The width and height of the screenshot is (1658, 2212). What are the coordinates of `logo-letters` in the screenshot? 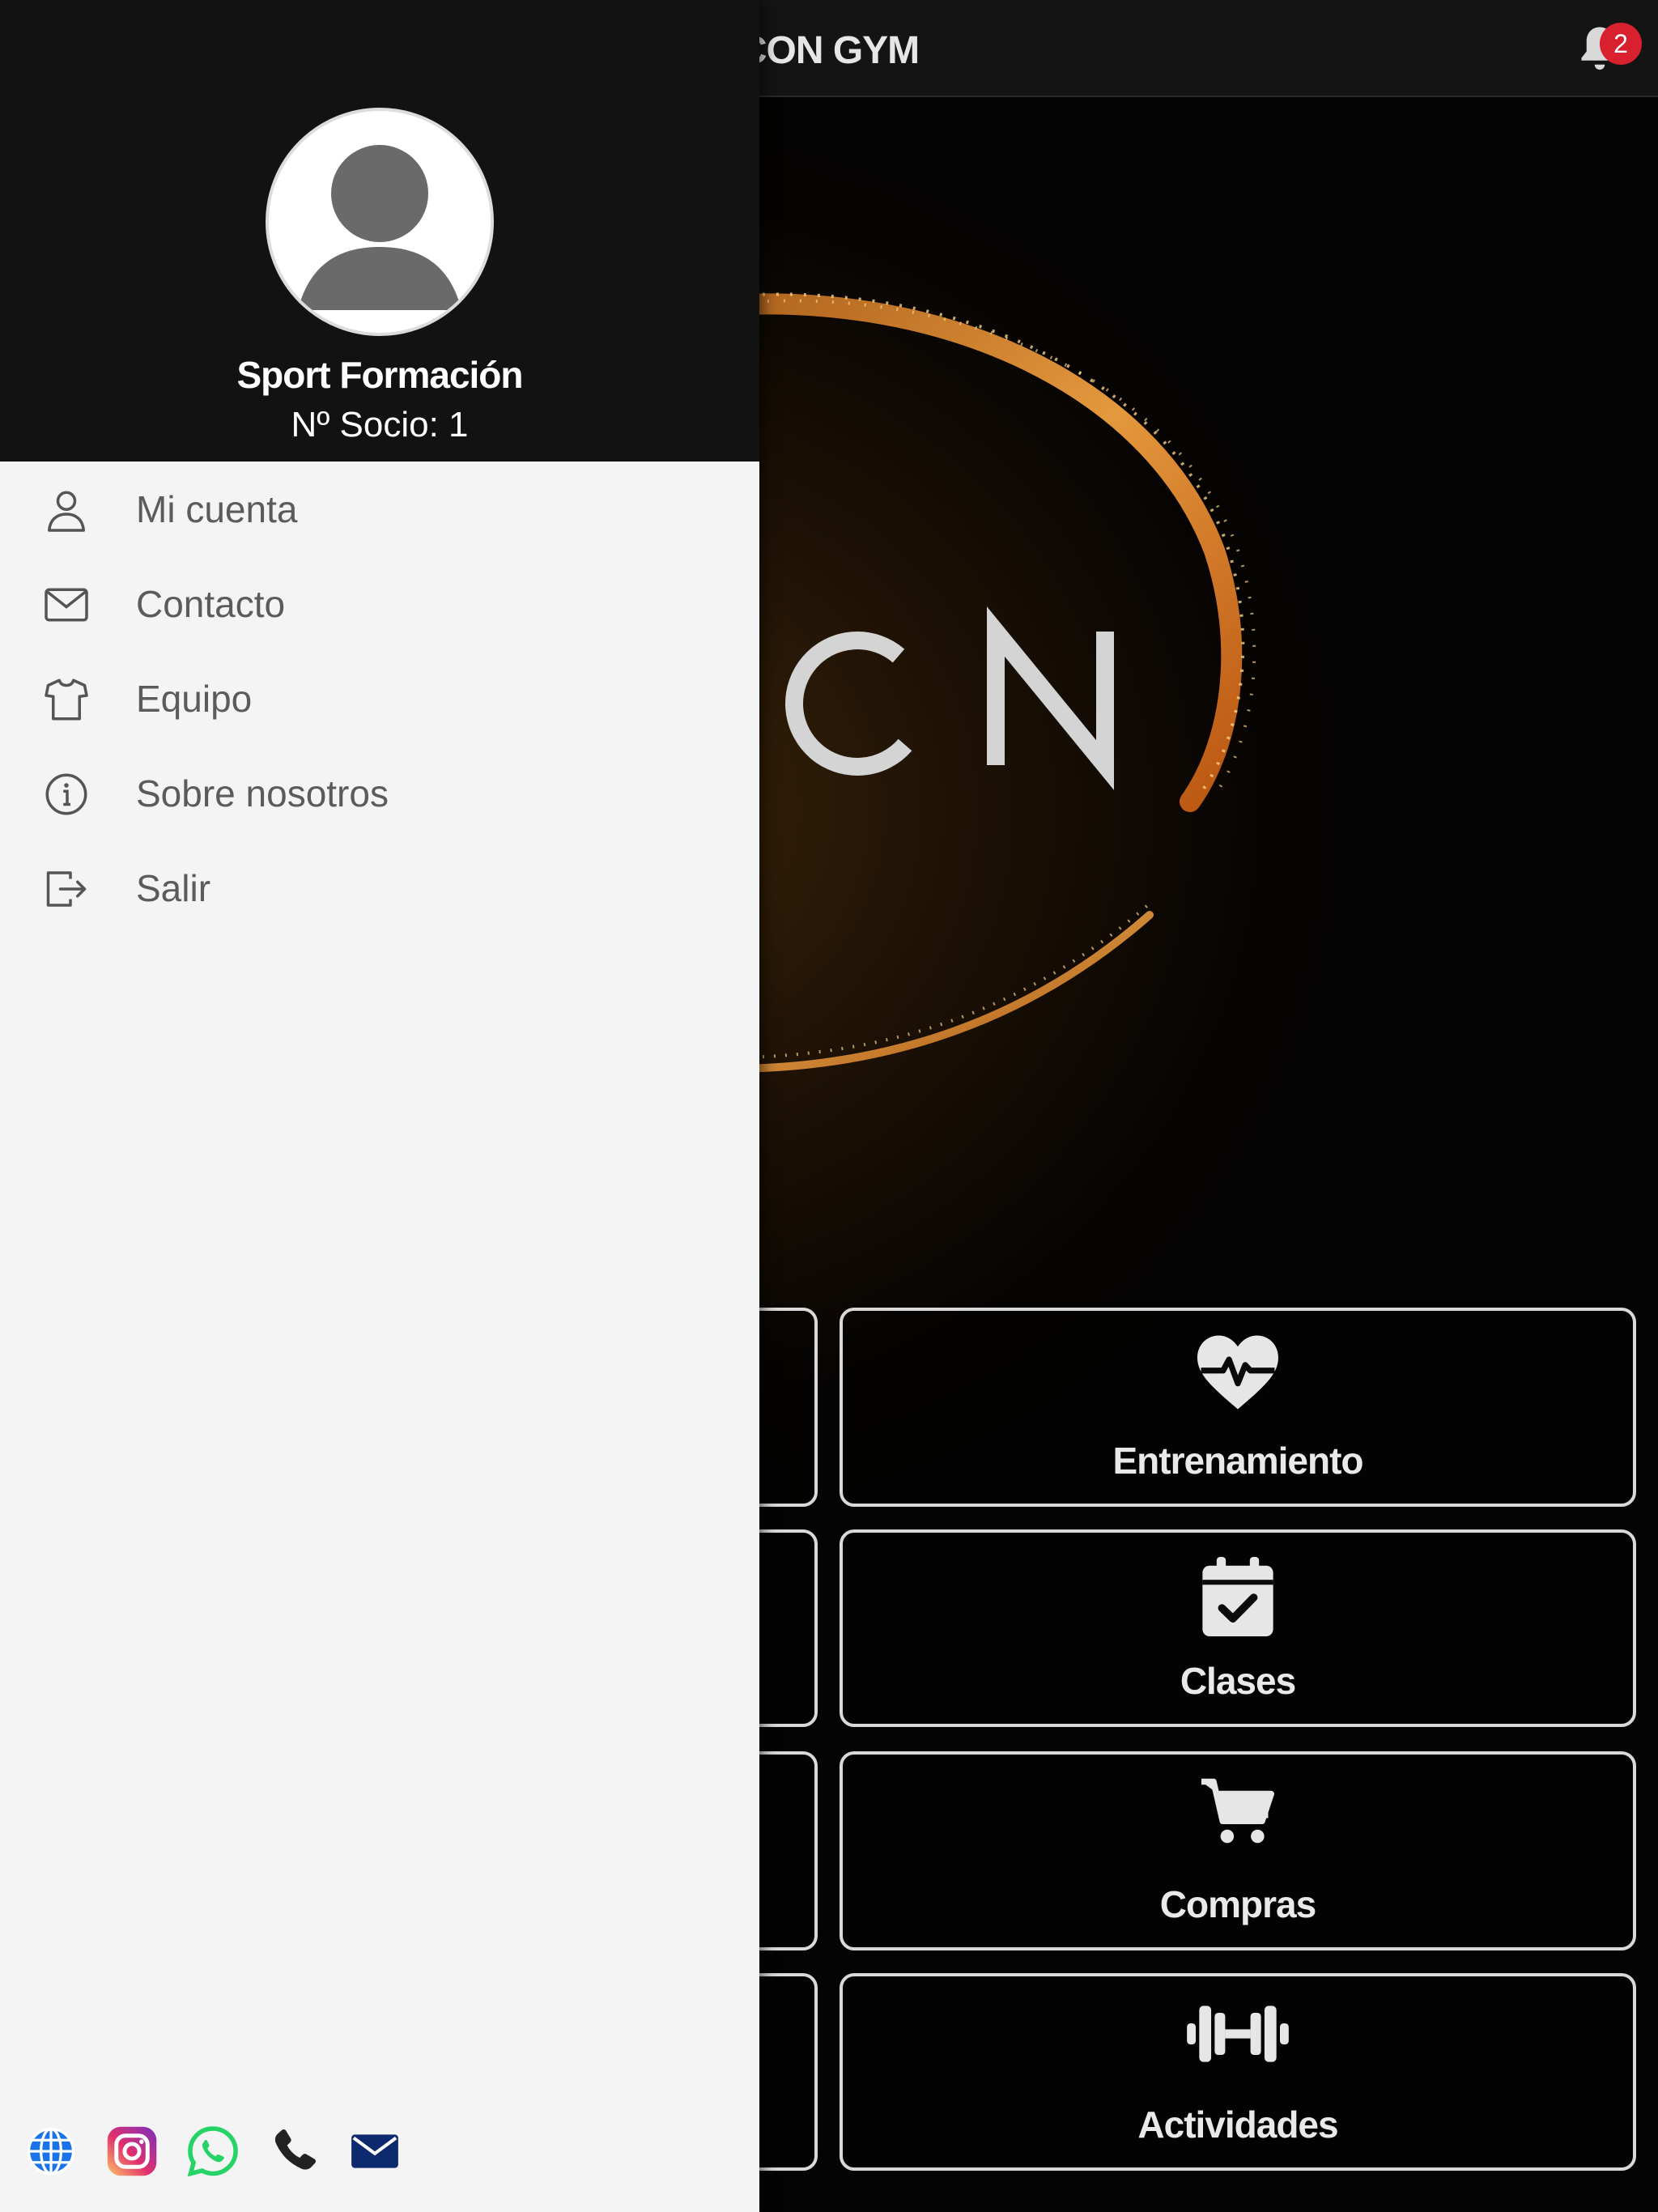 It's located at (949, 698).